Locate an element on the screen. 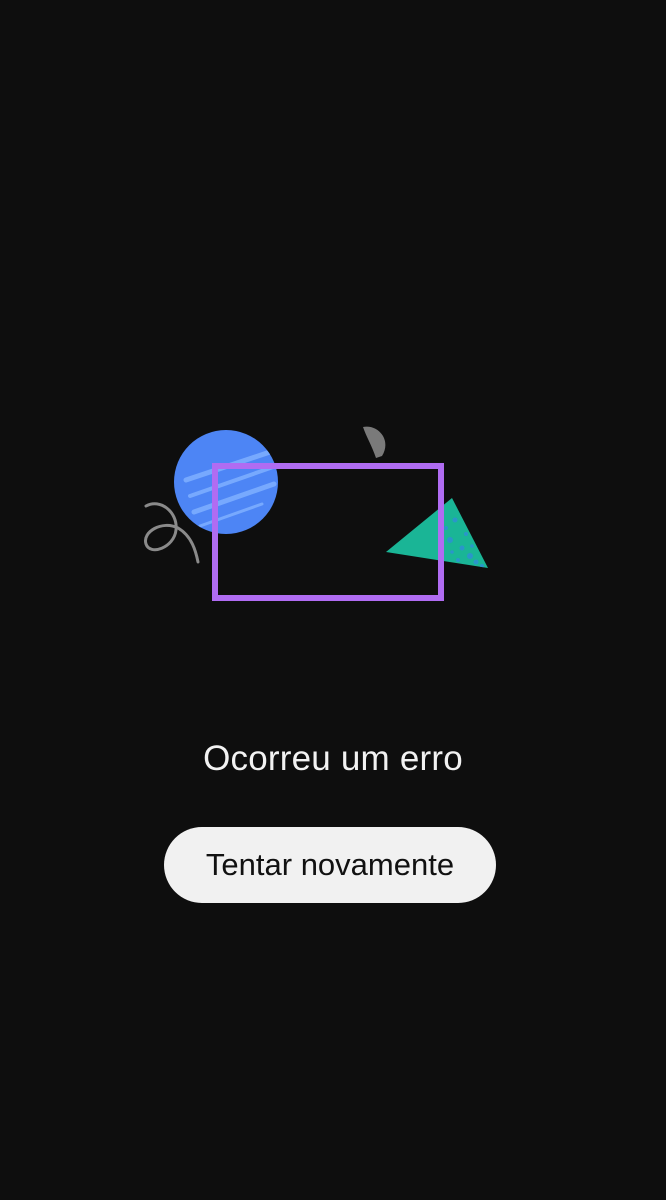 The image size is (666, 1200). retry-button: Tentar novamente is located at coordinates (330, 865).